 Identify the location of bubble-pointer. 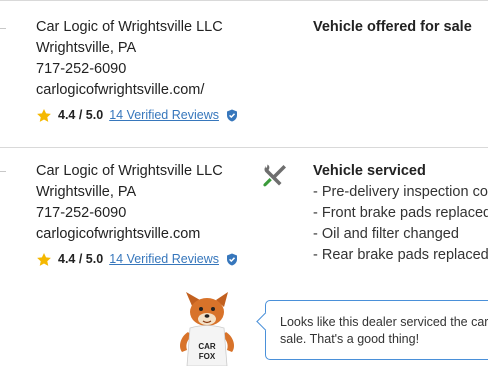
(265, 321).